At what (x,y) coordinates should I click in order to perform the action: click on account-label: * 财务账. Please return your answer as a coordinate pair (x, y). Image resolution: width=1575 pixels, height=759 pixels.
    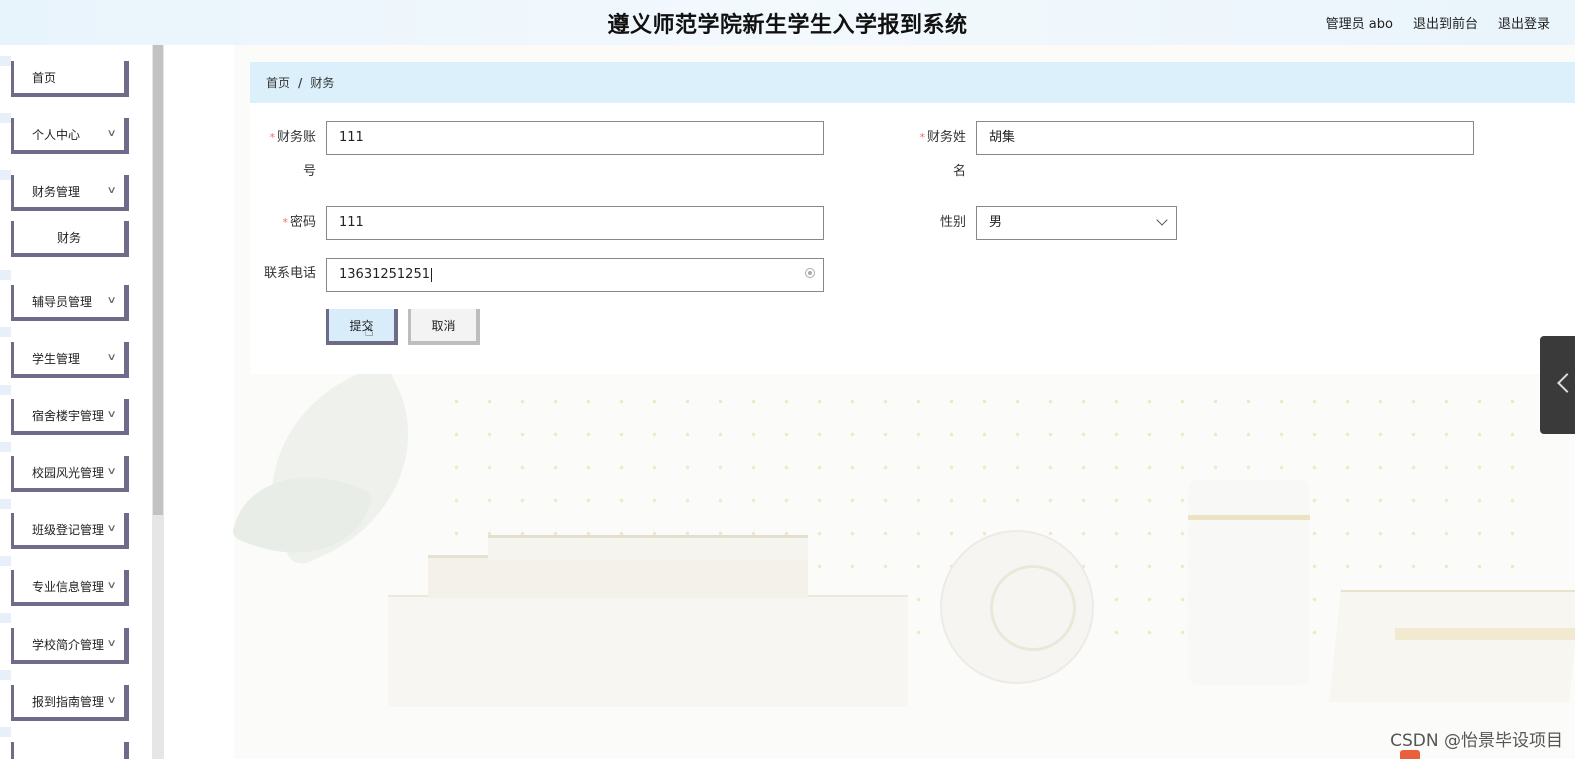
    Looking at the image, I should click on (288, 138).